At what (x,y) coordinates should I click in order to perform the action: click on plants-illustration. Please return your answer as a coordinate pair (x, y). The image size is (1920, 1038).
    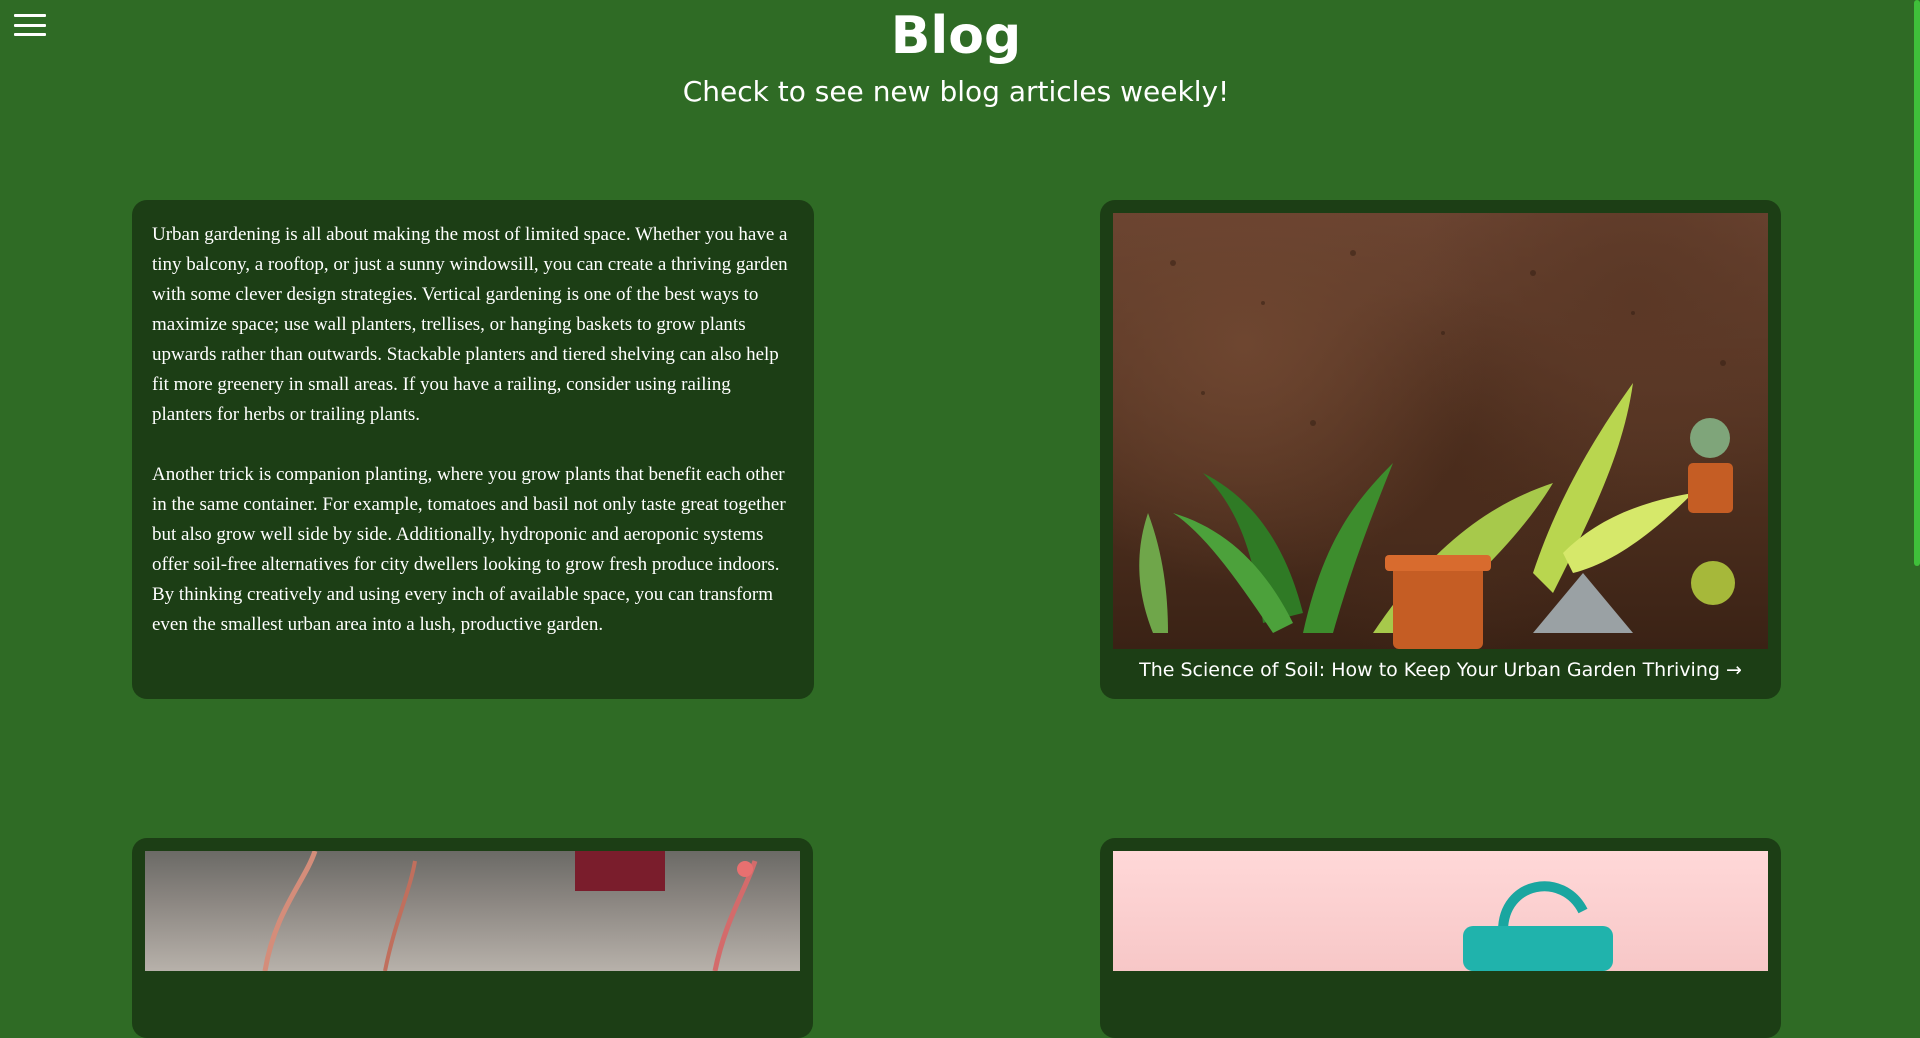
    Looking at the image, I should click on (1437, 449).